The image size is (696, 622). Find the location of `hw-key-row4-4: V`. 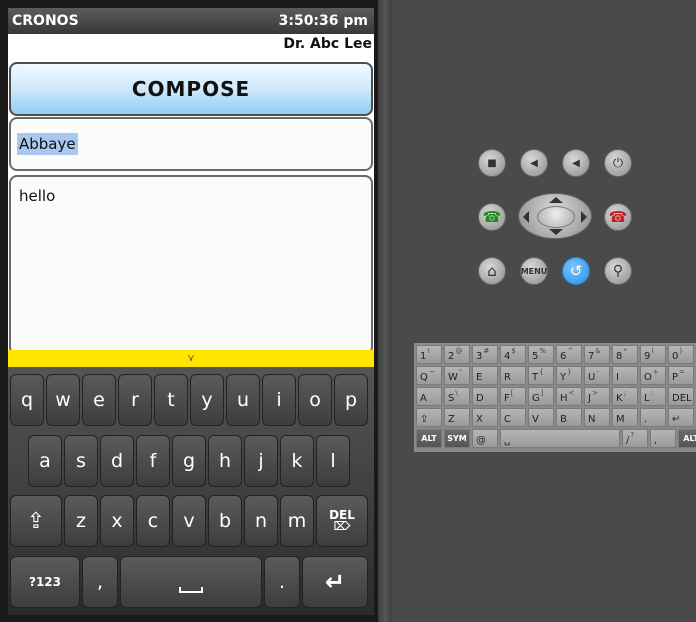

hw-key-row4-4: V is located at coordinates (541, 417).